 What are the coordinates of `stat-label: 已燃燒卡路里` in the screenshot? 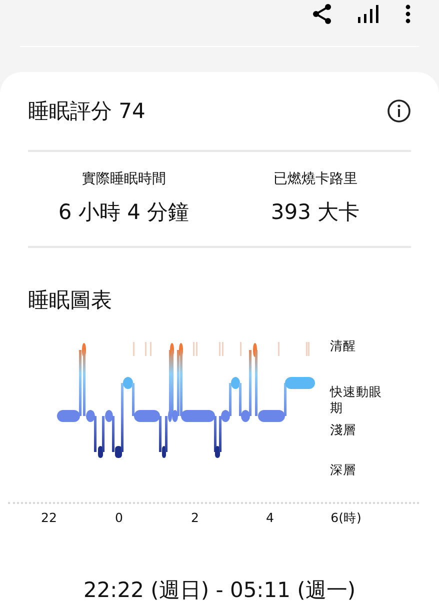 It's located at (315, 179).